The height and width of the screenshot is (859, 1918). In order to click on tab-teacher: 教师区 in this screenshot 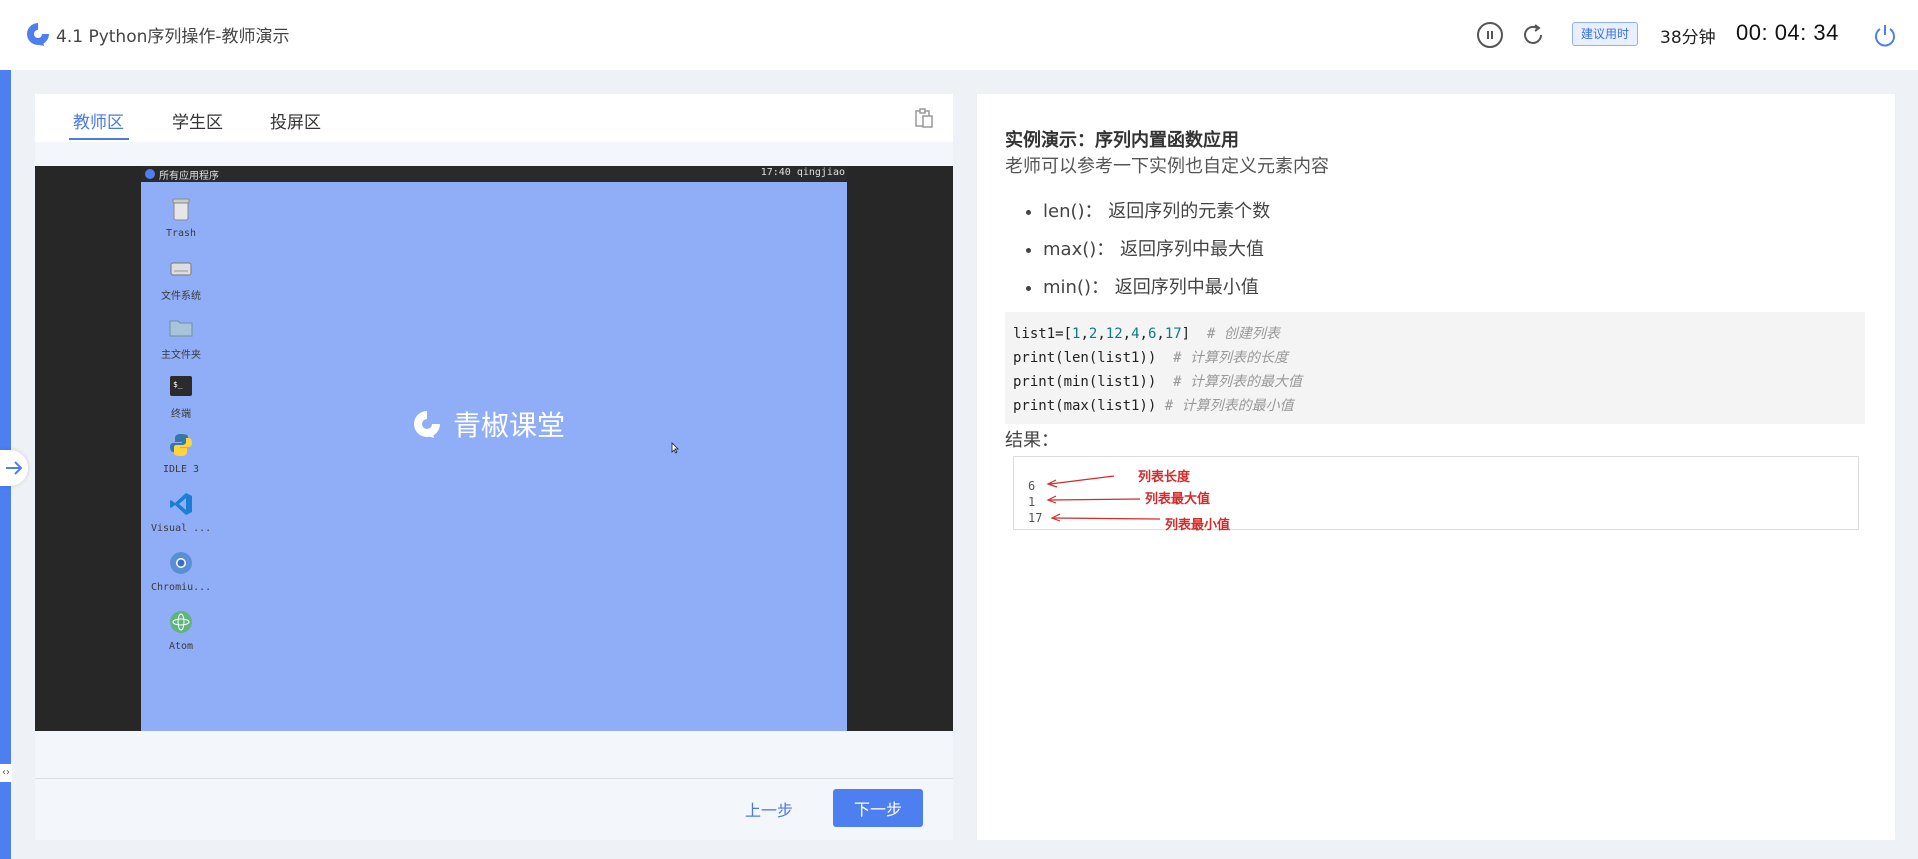, I will do `click(98, 120)`.